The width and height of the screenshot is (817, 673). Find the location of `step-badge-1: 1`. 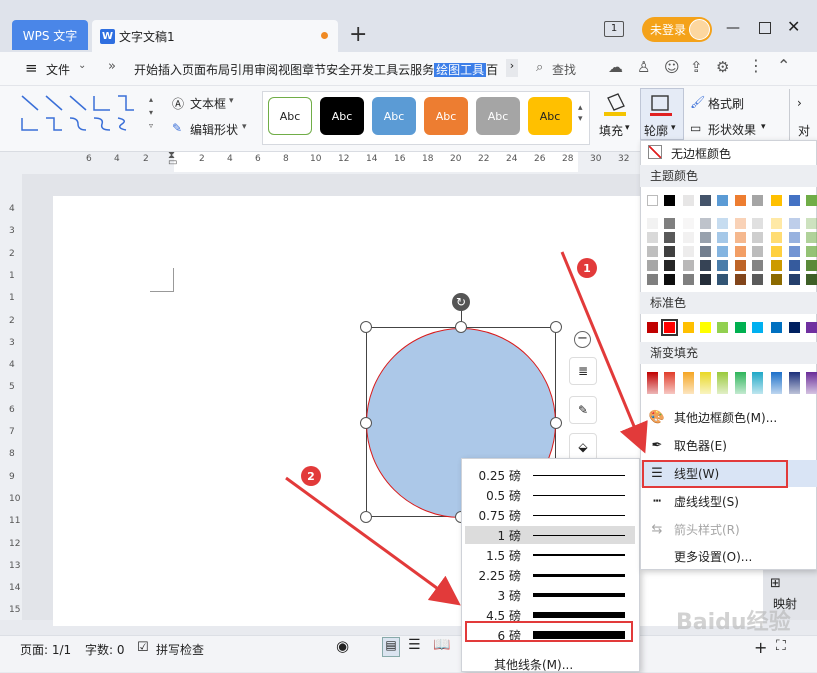

step-badge-1: 1 is located at coordinates (587, 268).